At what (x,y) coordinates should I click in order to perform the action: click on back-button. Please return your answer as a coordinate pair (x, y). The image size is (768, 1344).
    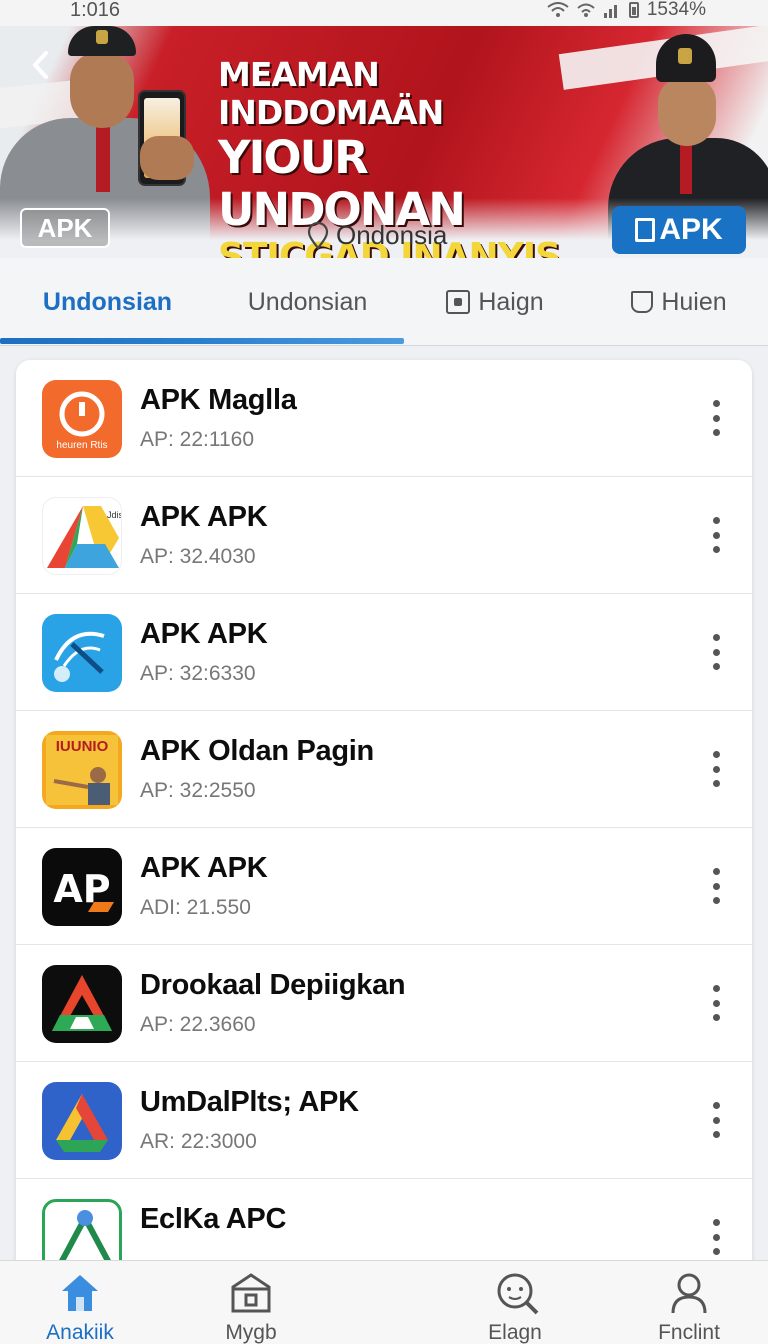
    Looking at the image, I should click on (44, 68).